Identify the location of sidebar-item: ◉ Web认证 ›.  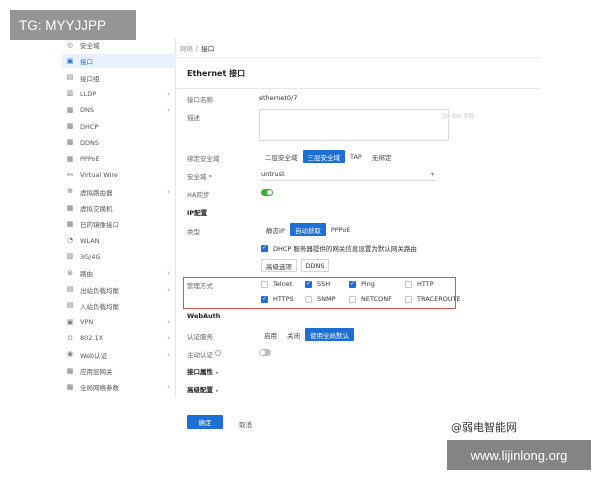
(119, 355).